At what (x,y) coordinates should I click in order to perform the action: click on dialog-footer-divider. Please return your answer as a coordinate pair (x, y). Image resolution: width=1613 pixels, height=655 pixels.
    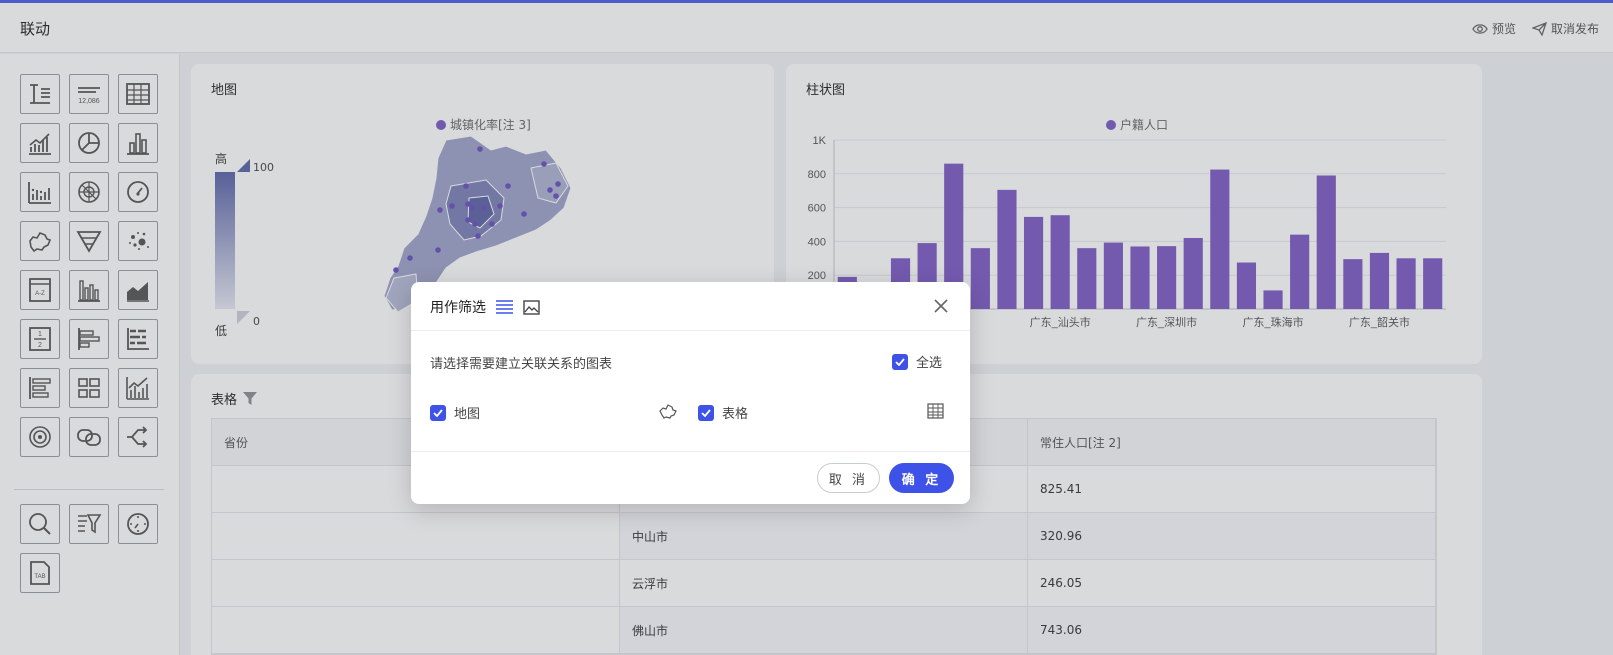
    Looking at the image, I should click on (690, 451).